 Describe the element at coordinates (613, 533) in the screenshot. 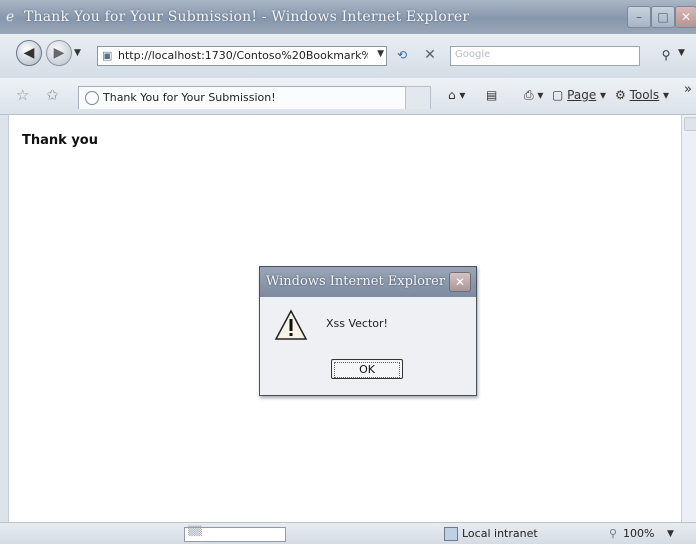

I see `zoom-icon: ⚲` at that location.